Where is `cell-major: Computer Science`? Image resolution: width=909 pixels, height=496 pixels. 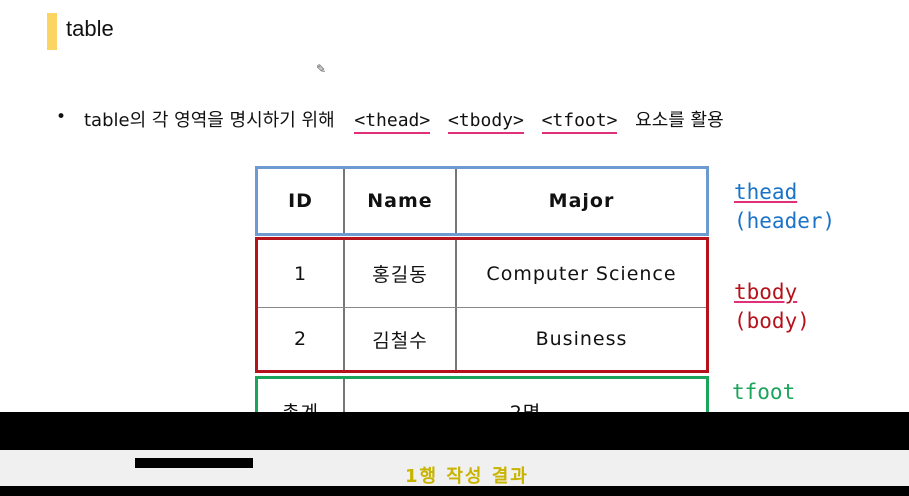
cell-major: Computer Science is located at coordinates (581, 273).